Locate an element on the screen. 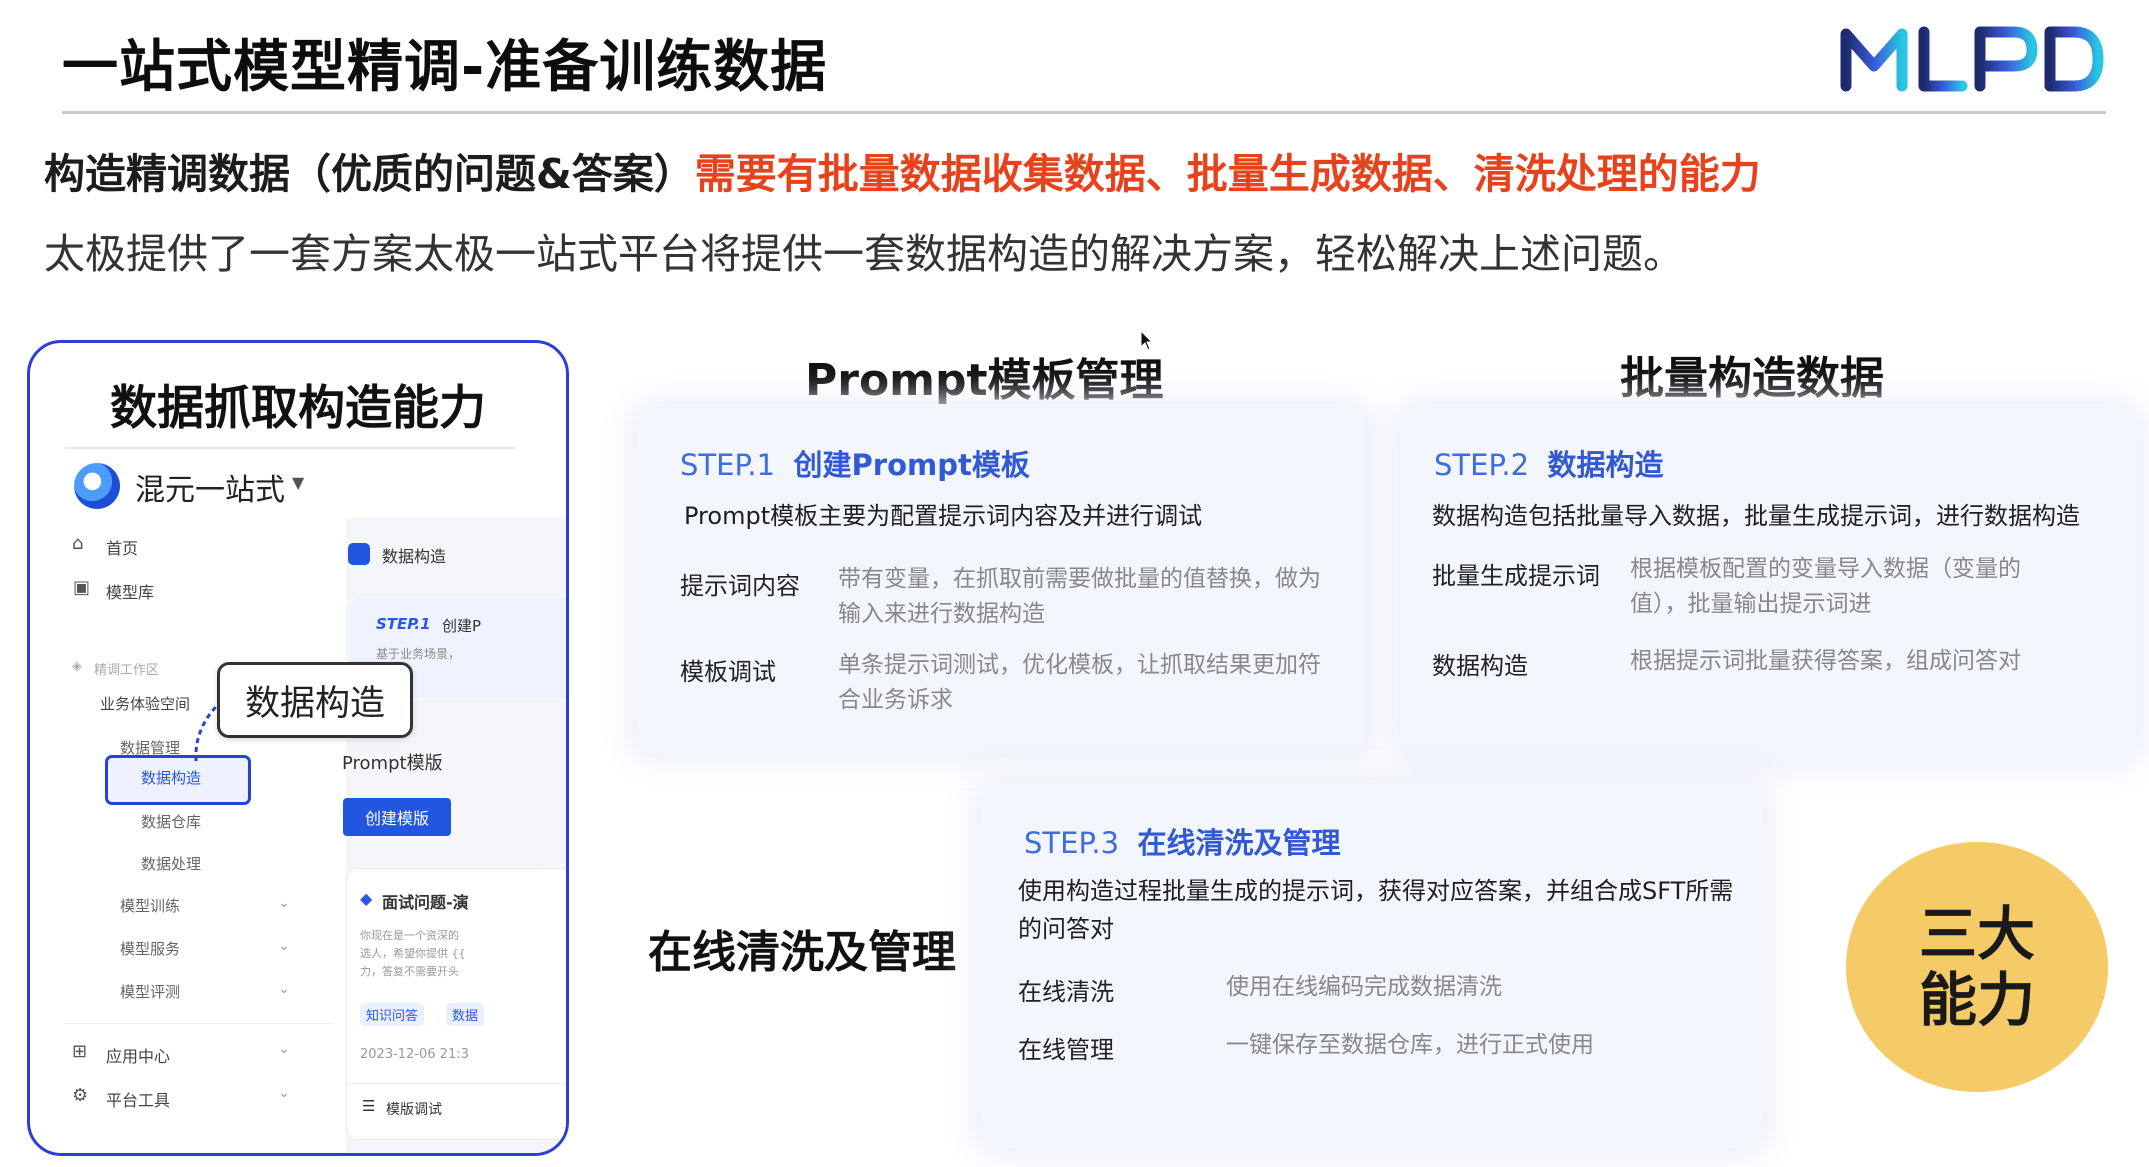 The height and width of the screenshot is (1167, 2149). step3-desc: 使用构造过程批量生成的提示词，获得对应答案，并组合成SFT所需的问答对 is located at coordinates (1376, 910).